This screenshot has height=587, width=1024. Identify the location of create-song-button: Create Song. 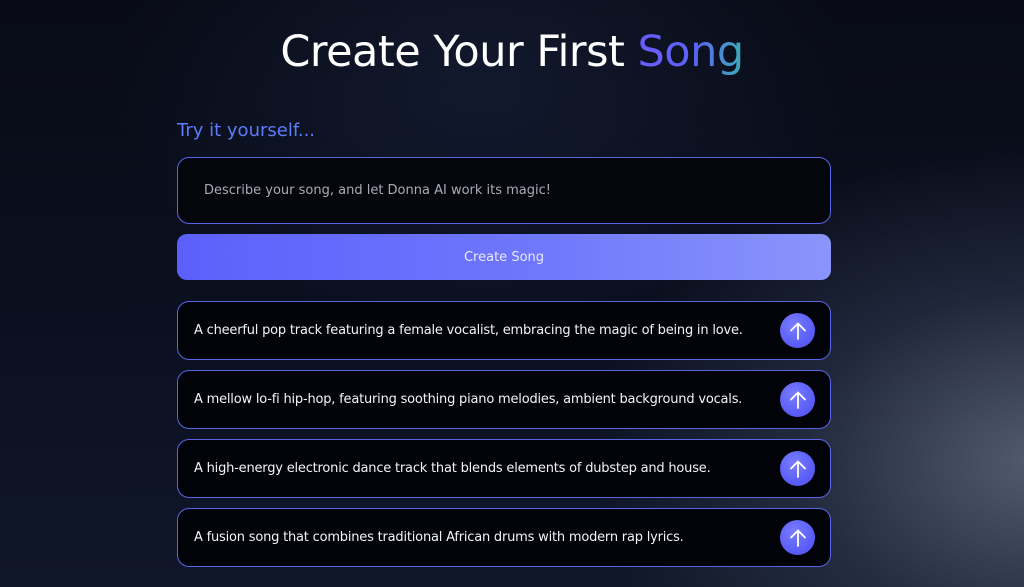
(504, 257).